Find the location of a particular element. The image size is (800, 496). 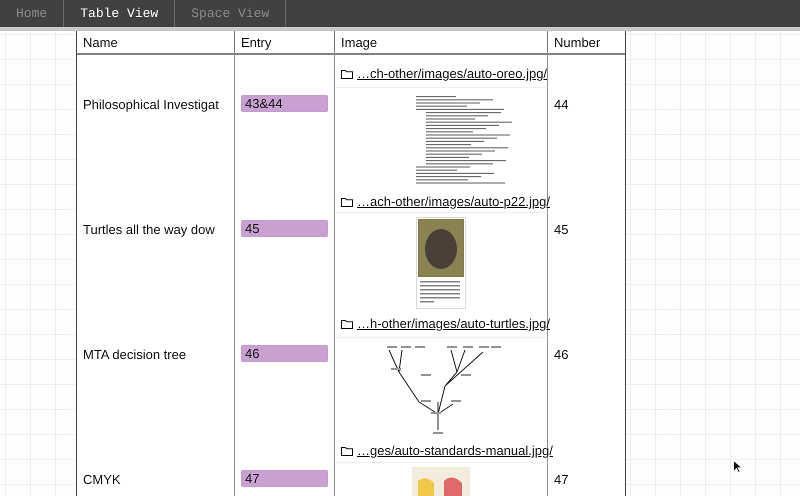

file-path-link: …h-other/images/auto-turtles.jpg/ is located at coordinates (453, 323).